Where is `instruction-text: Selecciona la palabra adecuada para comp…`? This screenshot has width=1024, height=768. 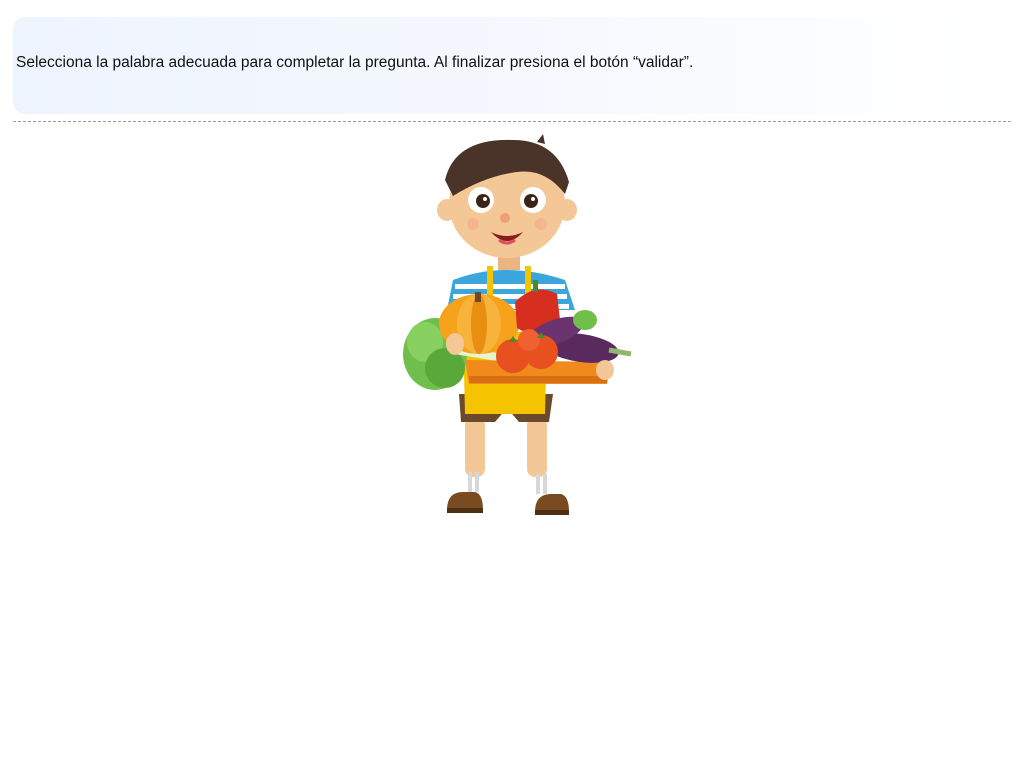 instruction-text: Selecciona la palabra adecuada para comp… is located at coordinates (355, 62).